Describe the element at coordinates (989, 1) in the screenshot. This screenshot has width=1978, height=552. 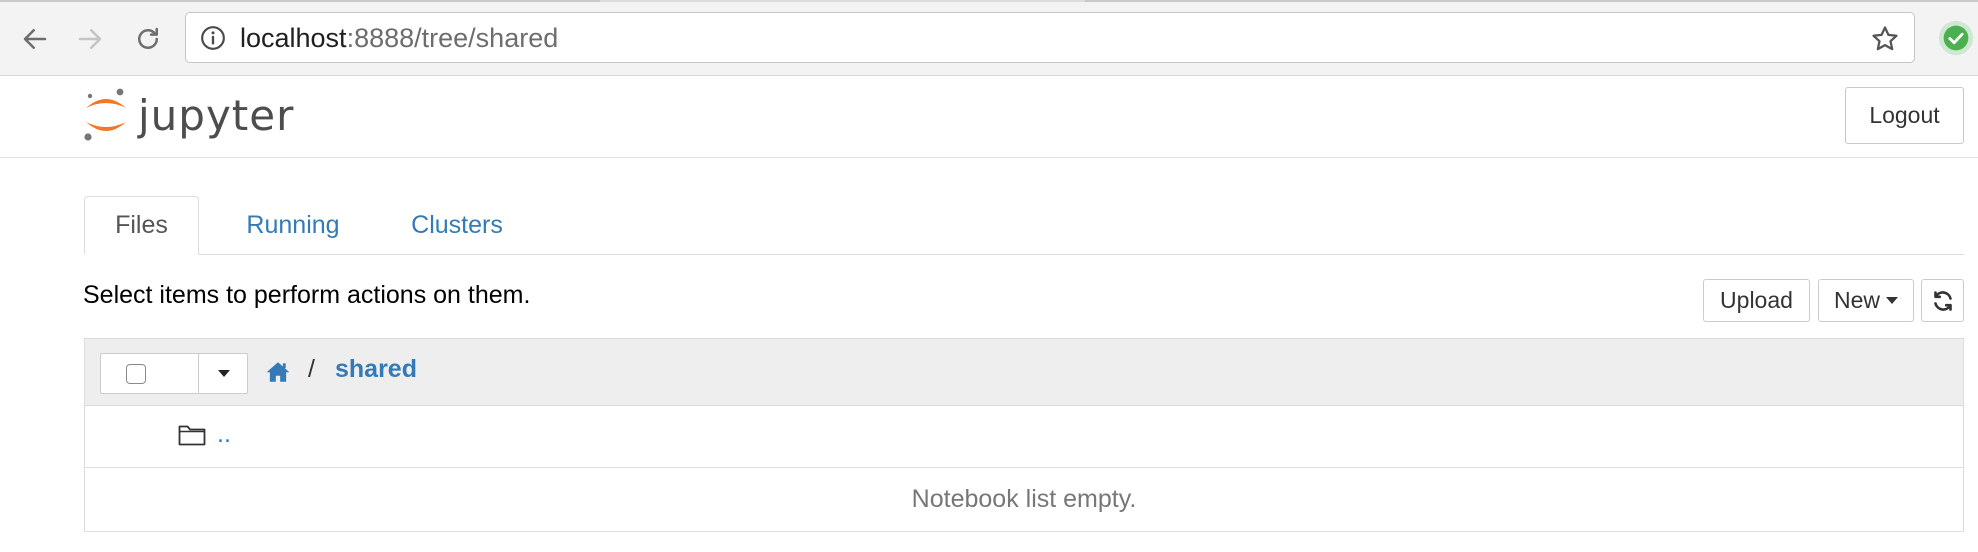
I see `tab-strip-edge` at that location.